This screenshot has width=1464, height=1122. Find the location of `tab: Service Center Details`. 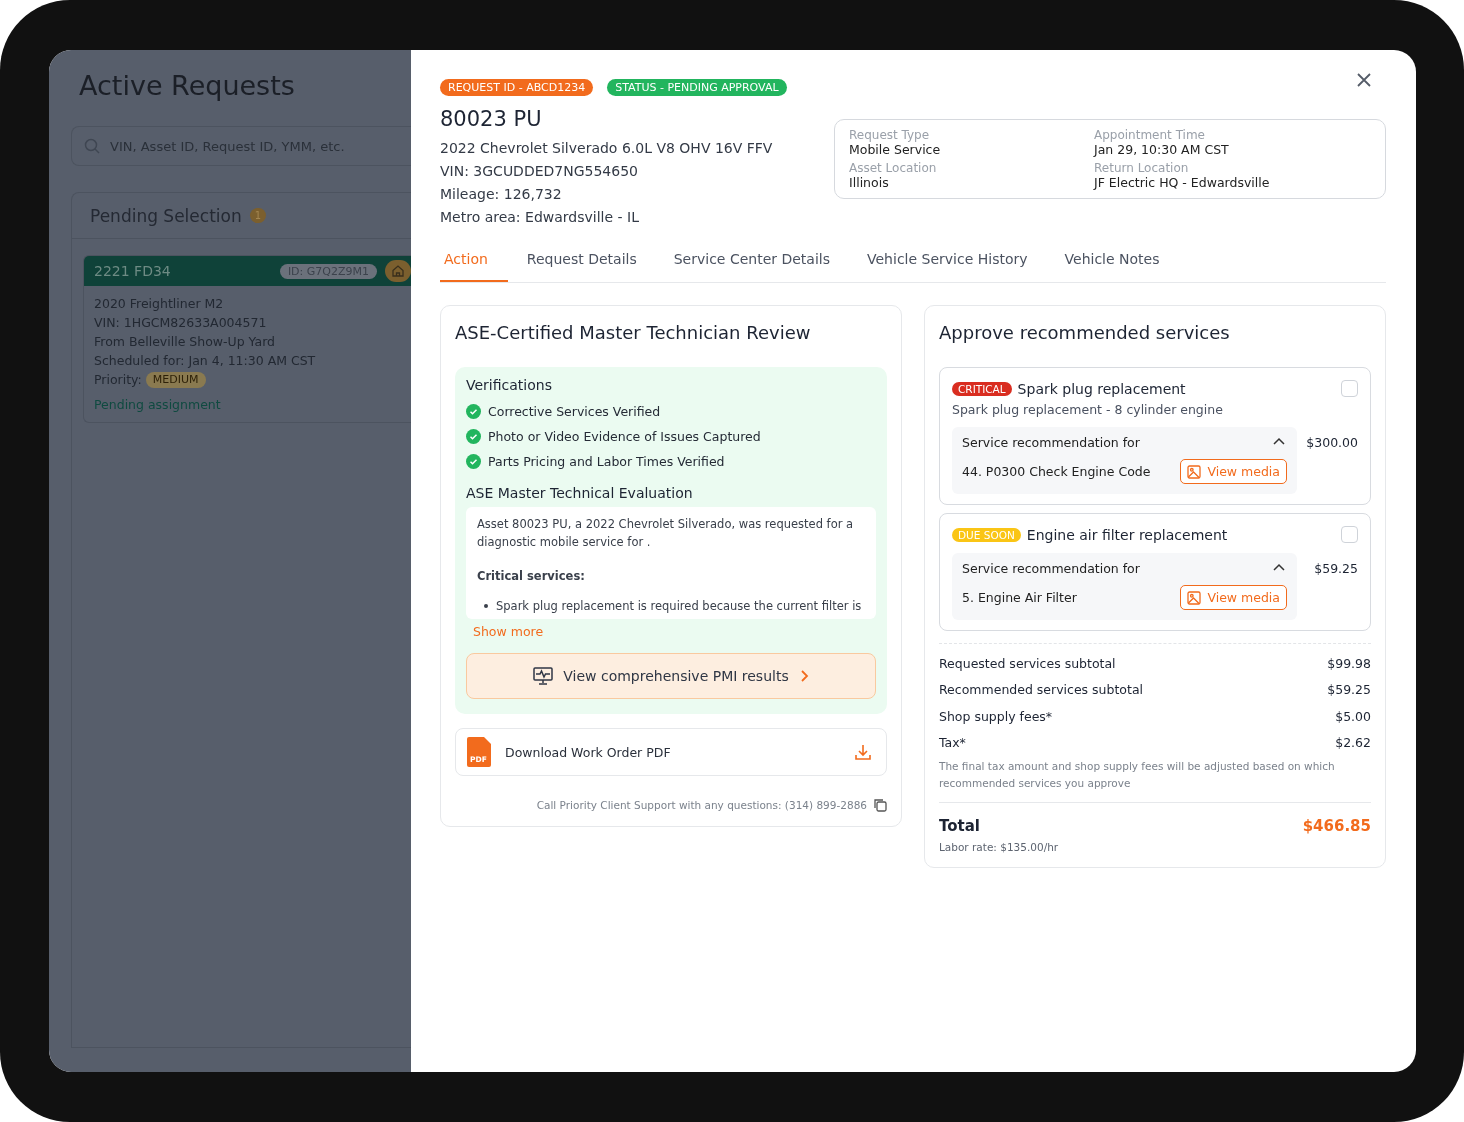

tab: Service Center Details is located at coordinates (751, 261).